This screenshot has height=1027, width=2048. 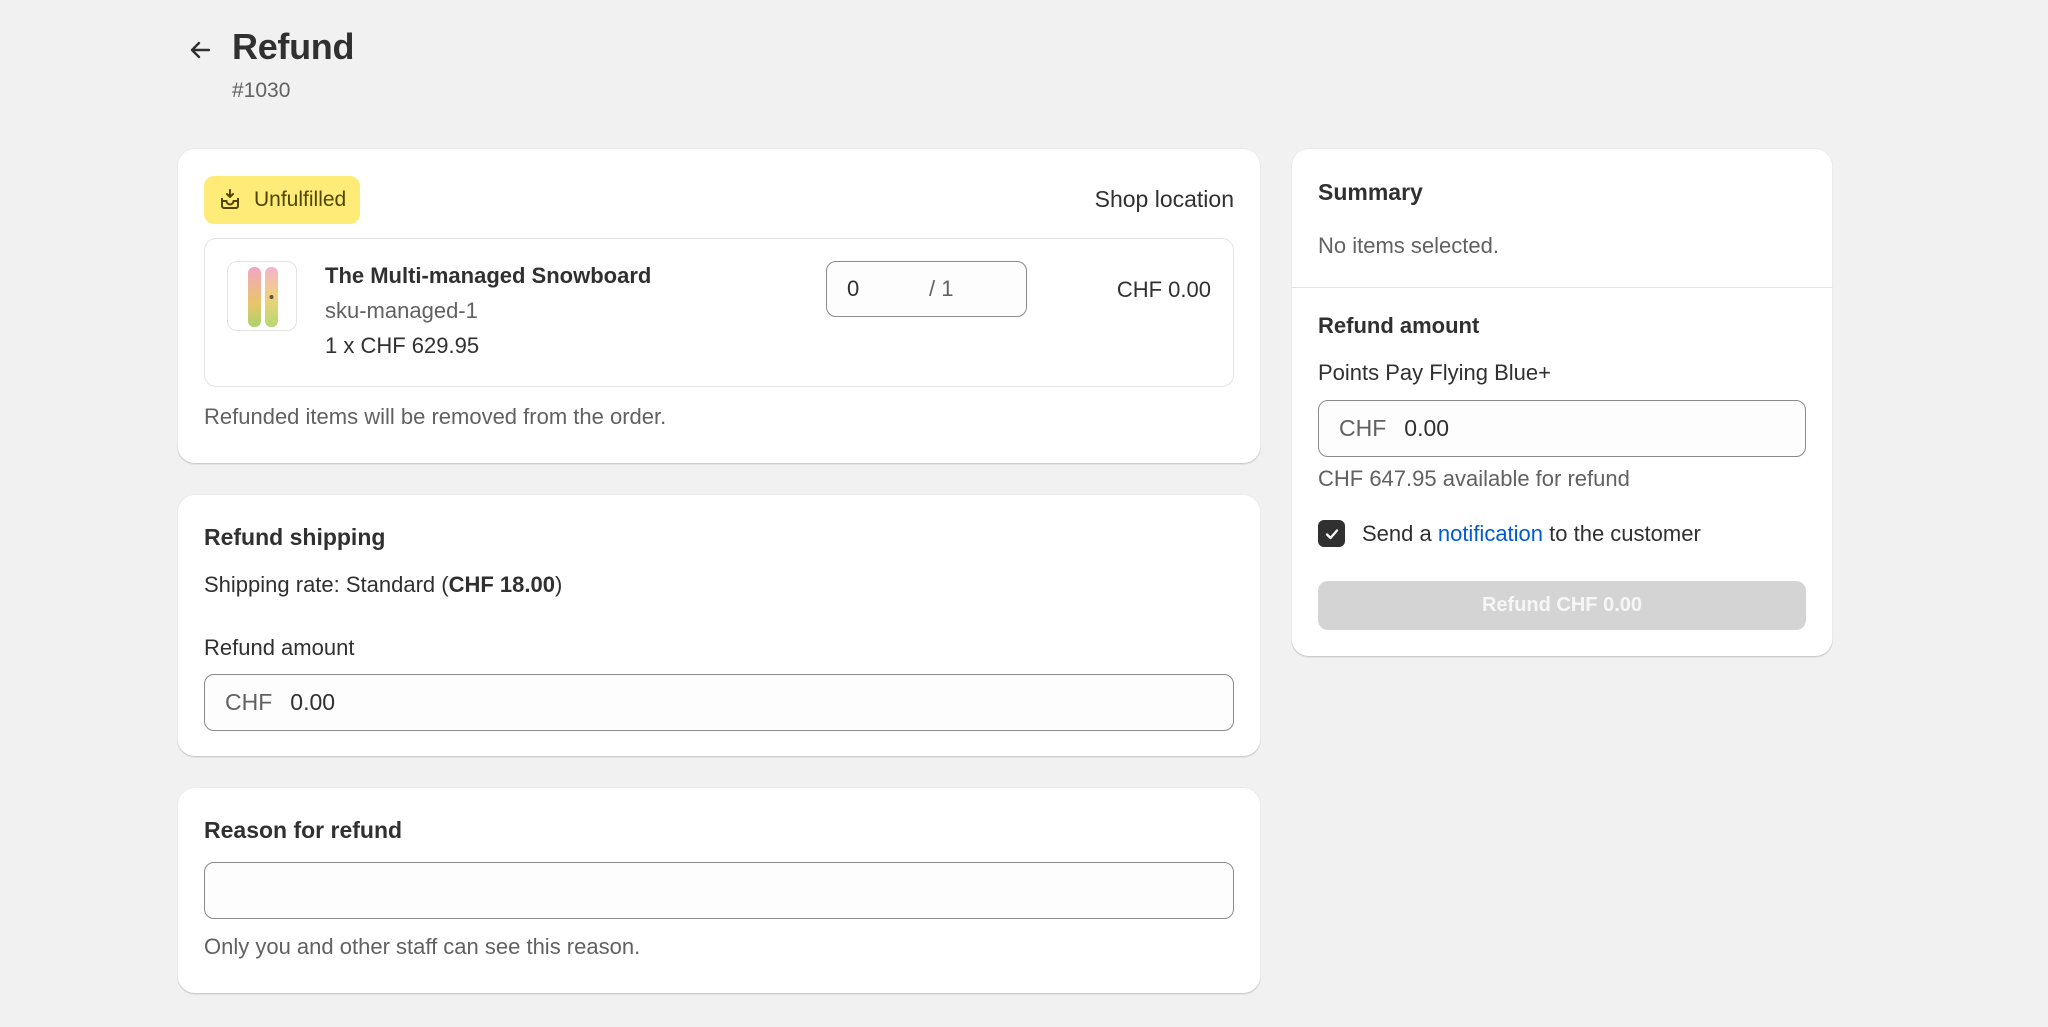 I want to click on quantity-input: 0 / 1, so click(x=926, y=289).